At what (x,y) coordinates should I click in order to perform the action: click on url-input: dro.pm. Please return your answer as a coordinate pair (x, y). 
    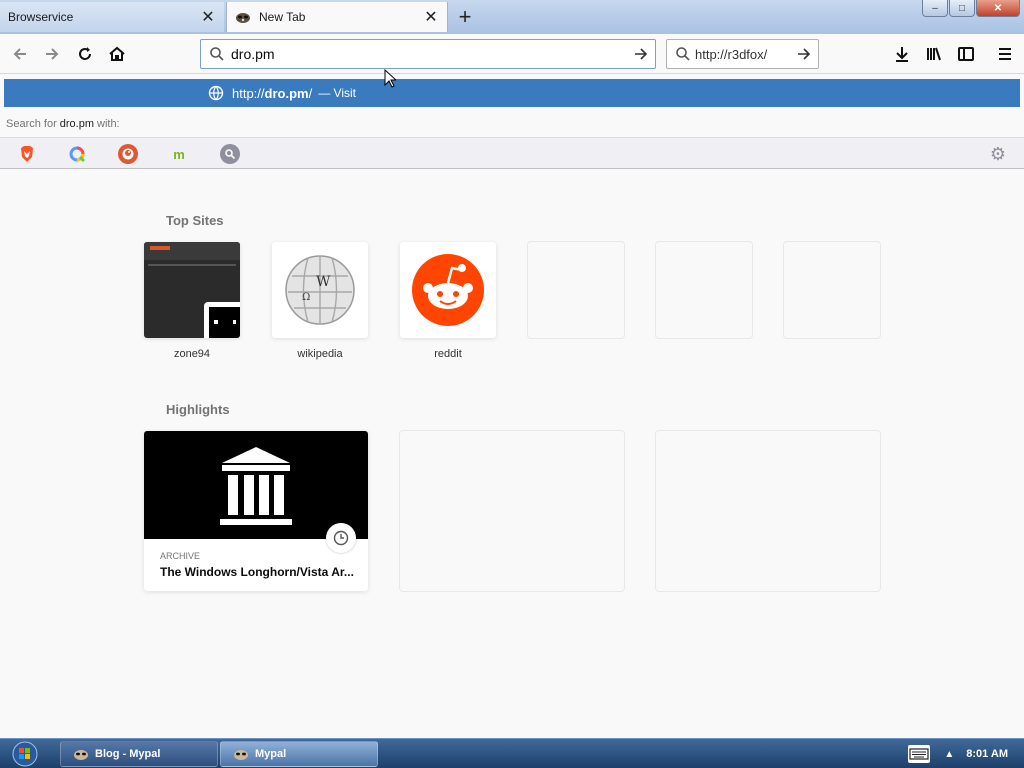
    Looking at the image, I should click on (426, 54).